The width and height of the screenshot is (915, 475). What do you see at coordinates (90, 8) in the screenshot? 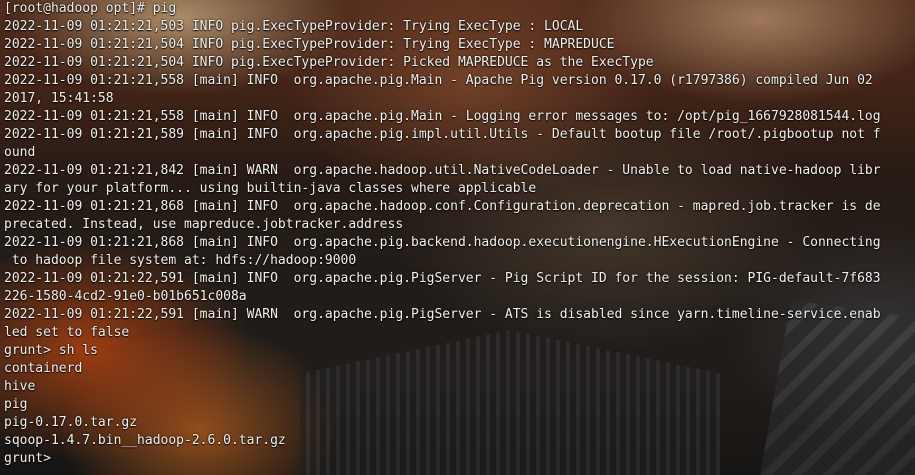
I see `shell-prompt-line: [root@hadoop opt]# pig` at bounding box center [90, 8].